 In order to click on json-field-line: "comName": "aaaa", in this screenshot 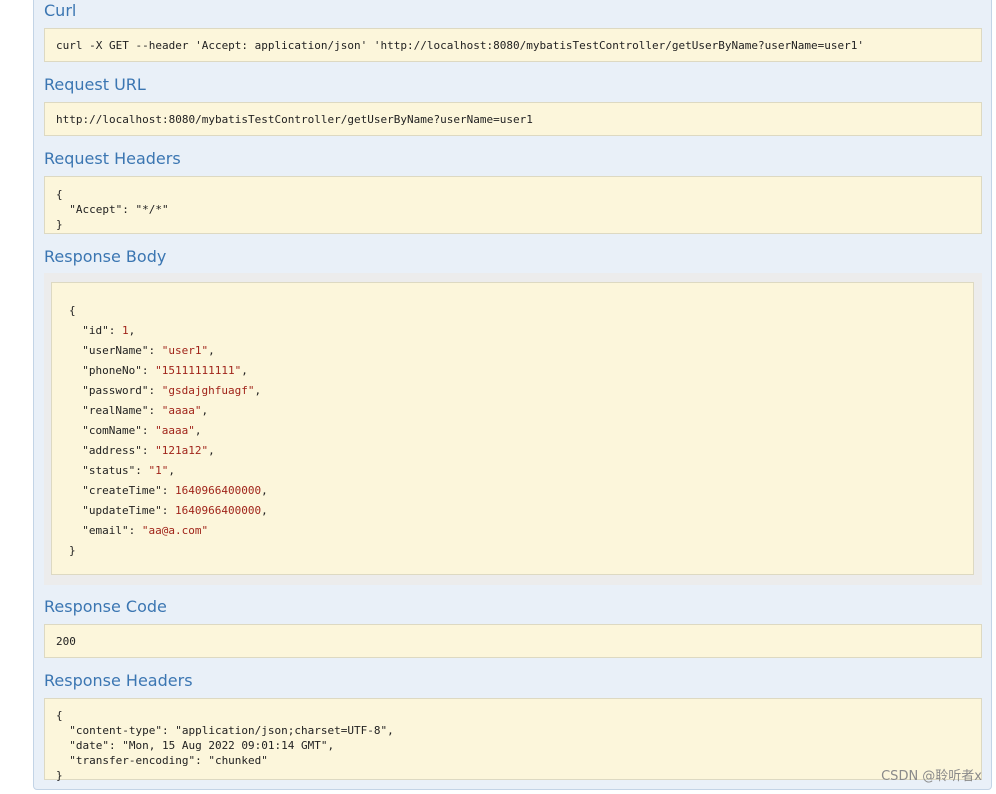, I will do `click(142, 430)`.